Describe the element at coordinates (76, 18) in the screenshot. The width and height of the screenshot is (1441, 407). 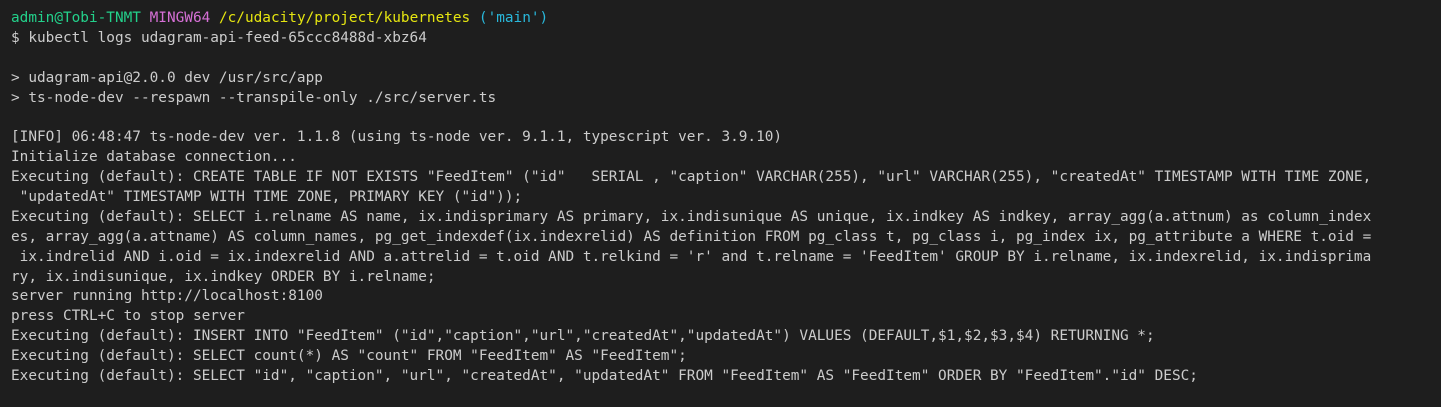
I see `prompt-user-host: admin@Tobi-TNMT` at that location.